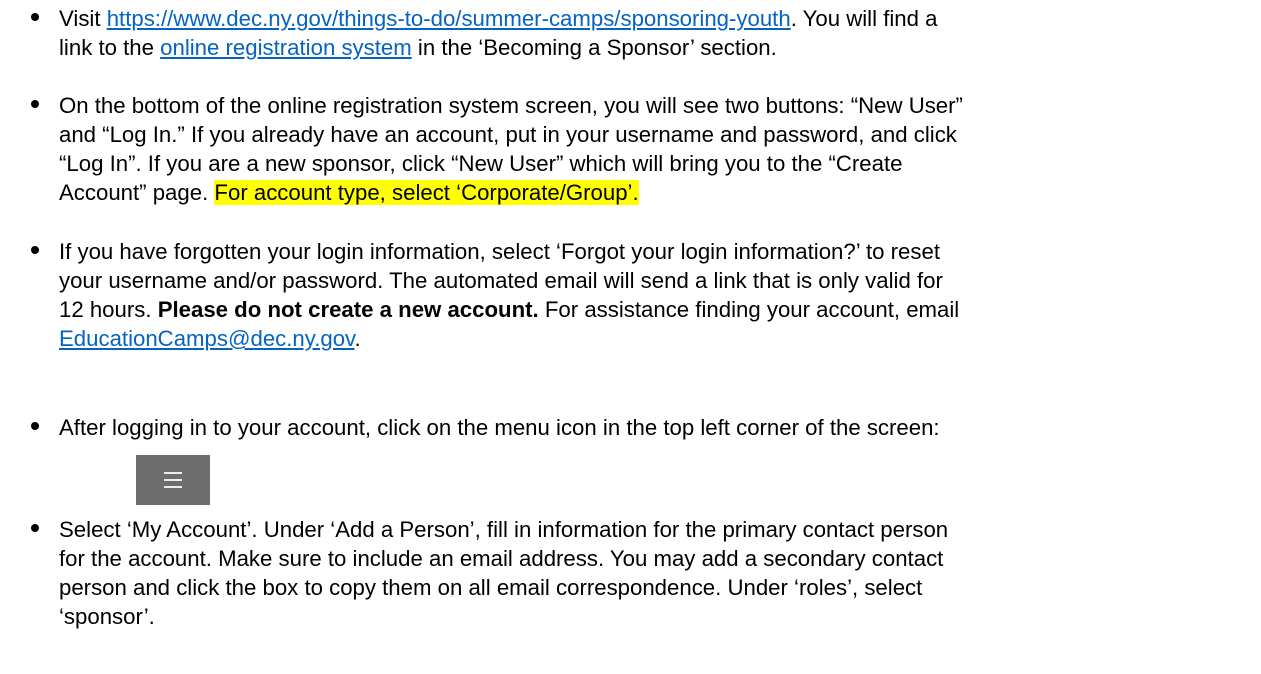  What do you see at coordinates (108, 309) in the screenshot?
I see `text-run: 12 hours.` at bounding box center [108, 309].